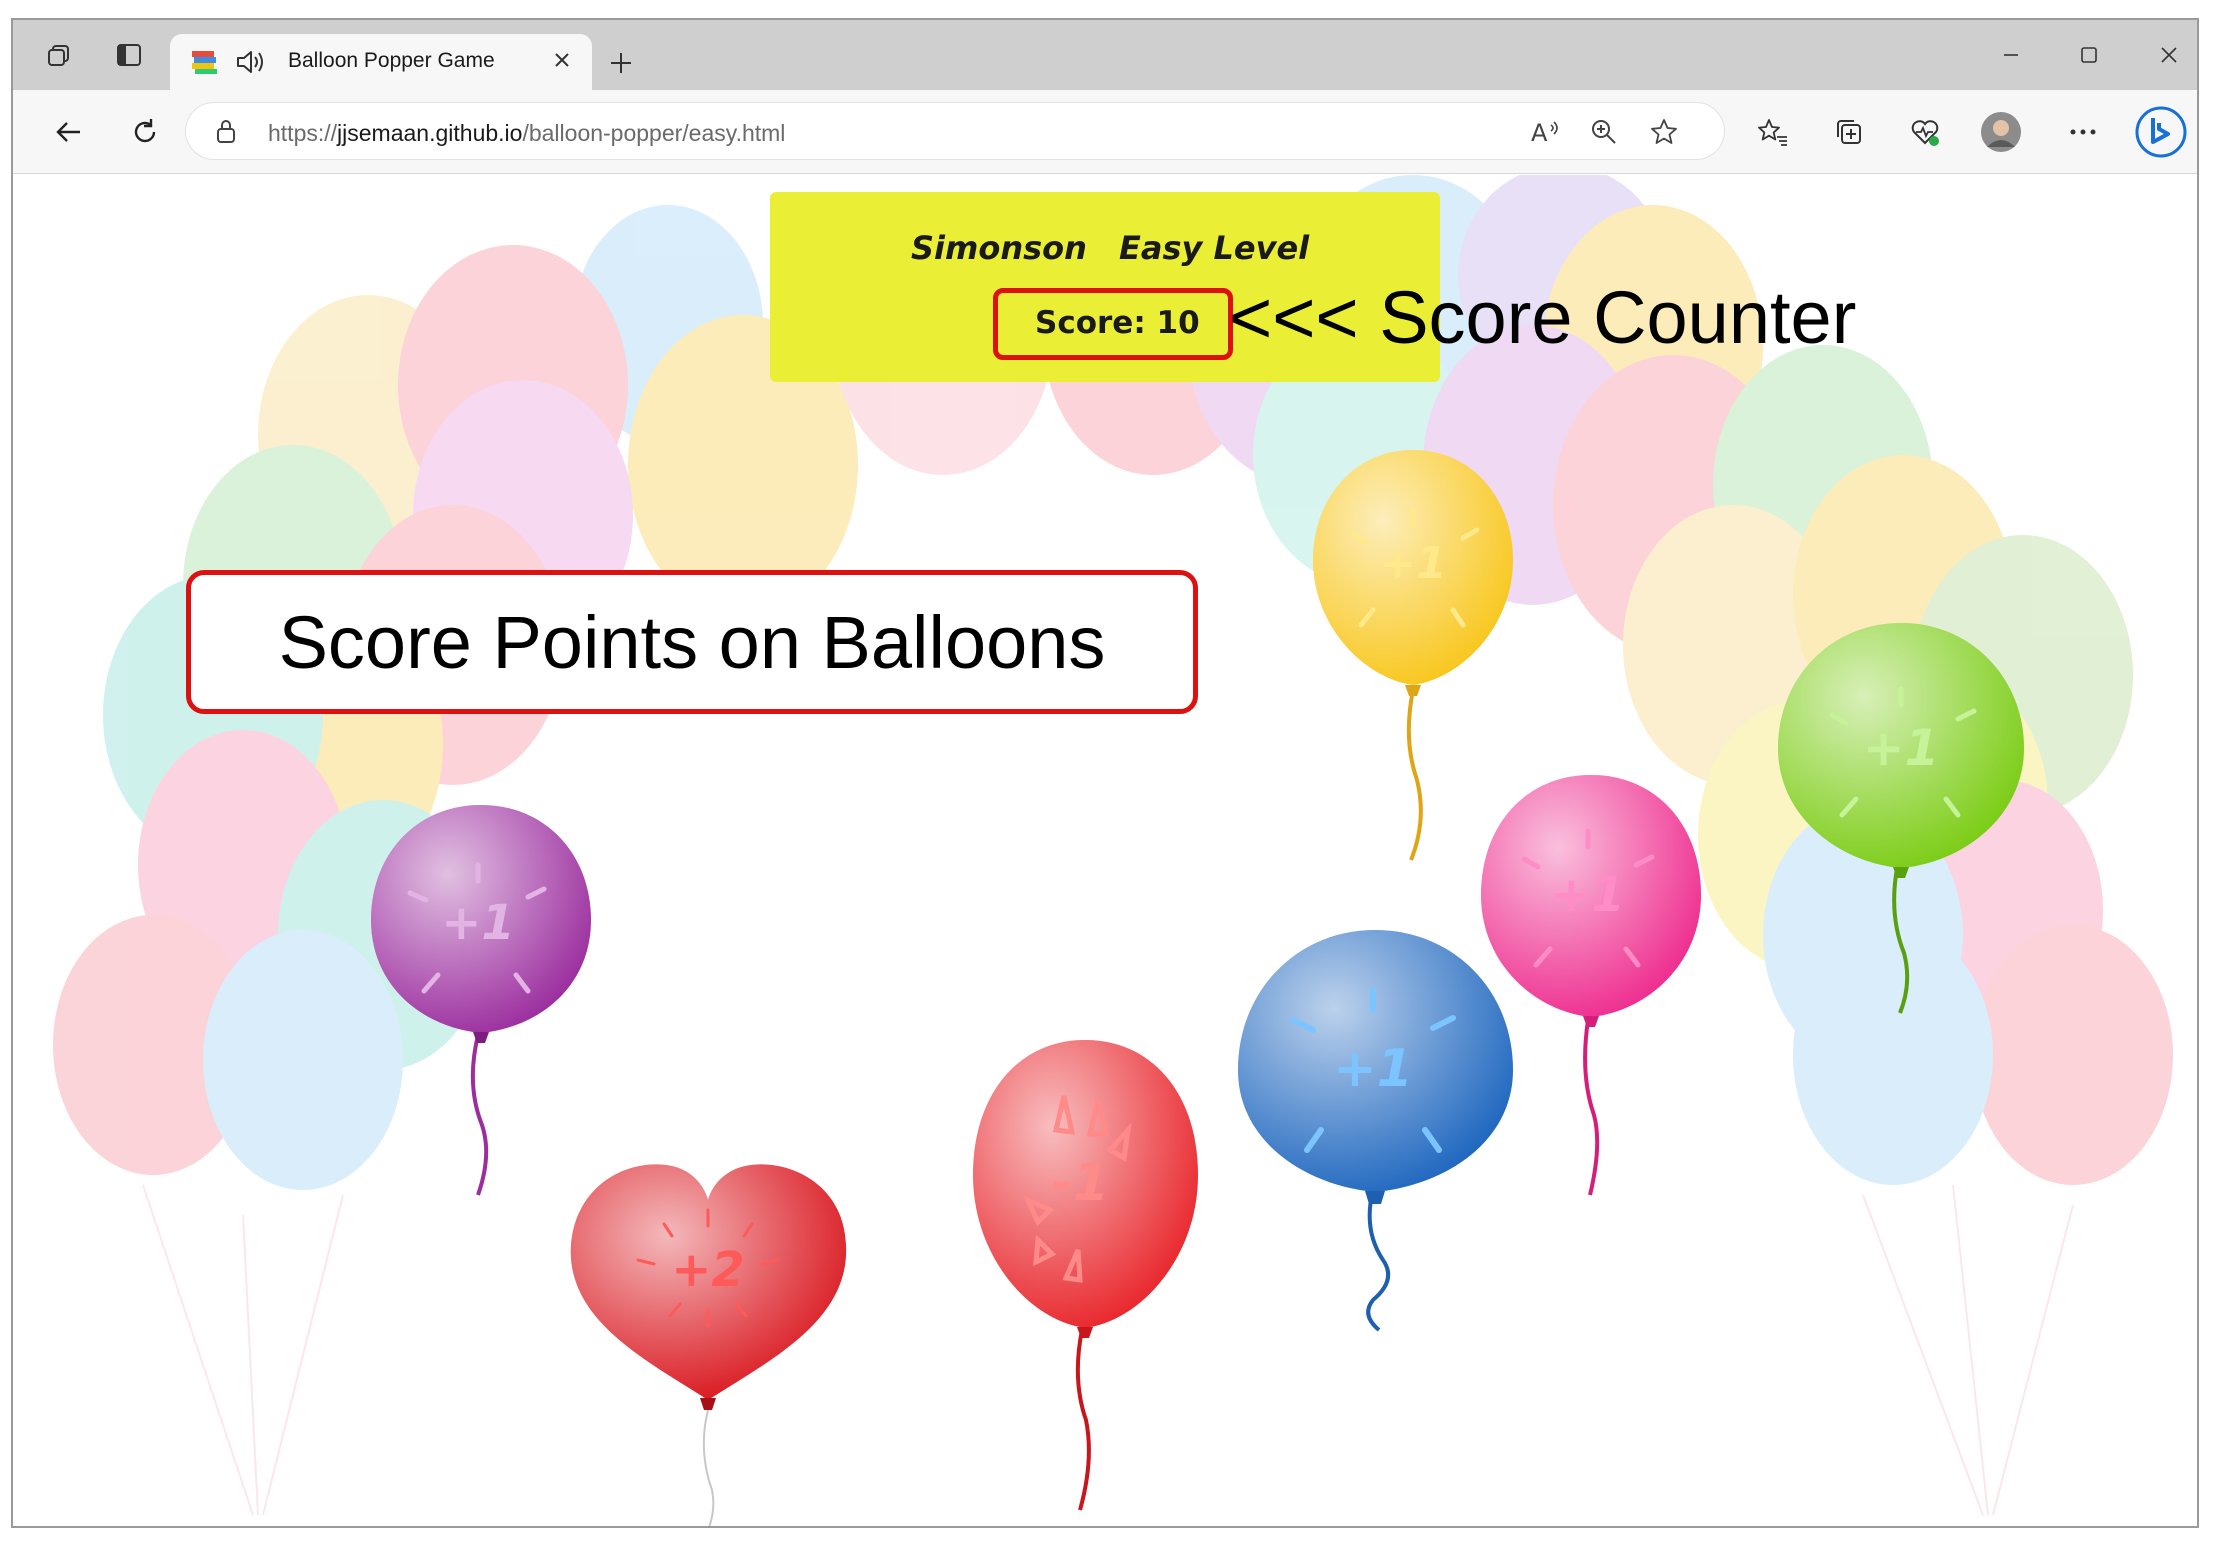  I want to click on balloon-pink-label: +1, so click(1588, 895).